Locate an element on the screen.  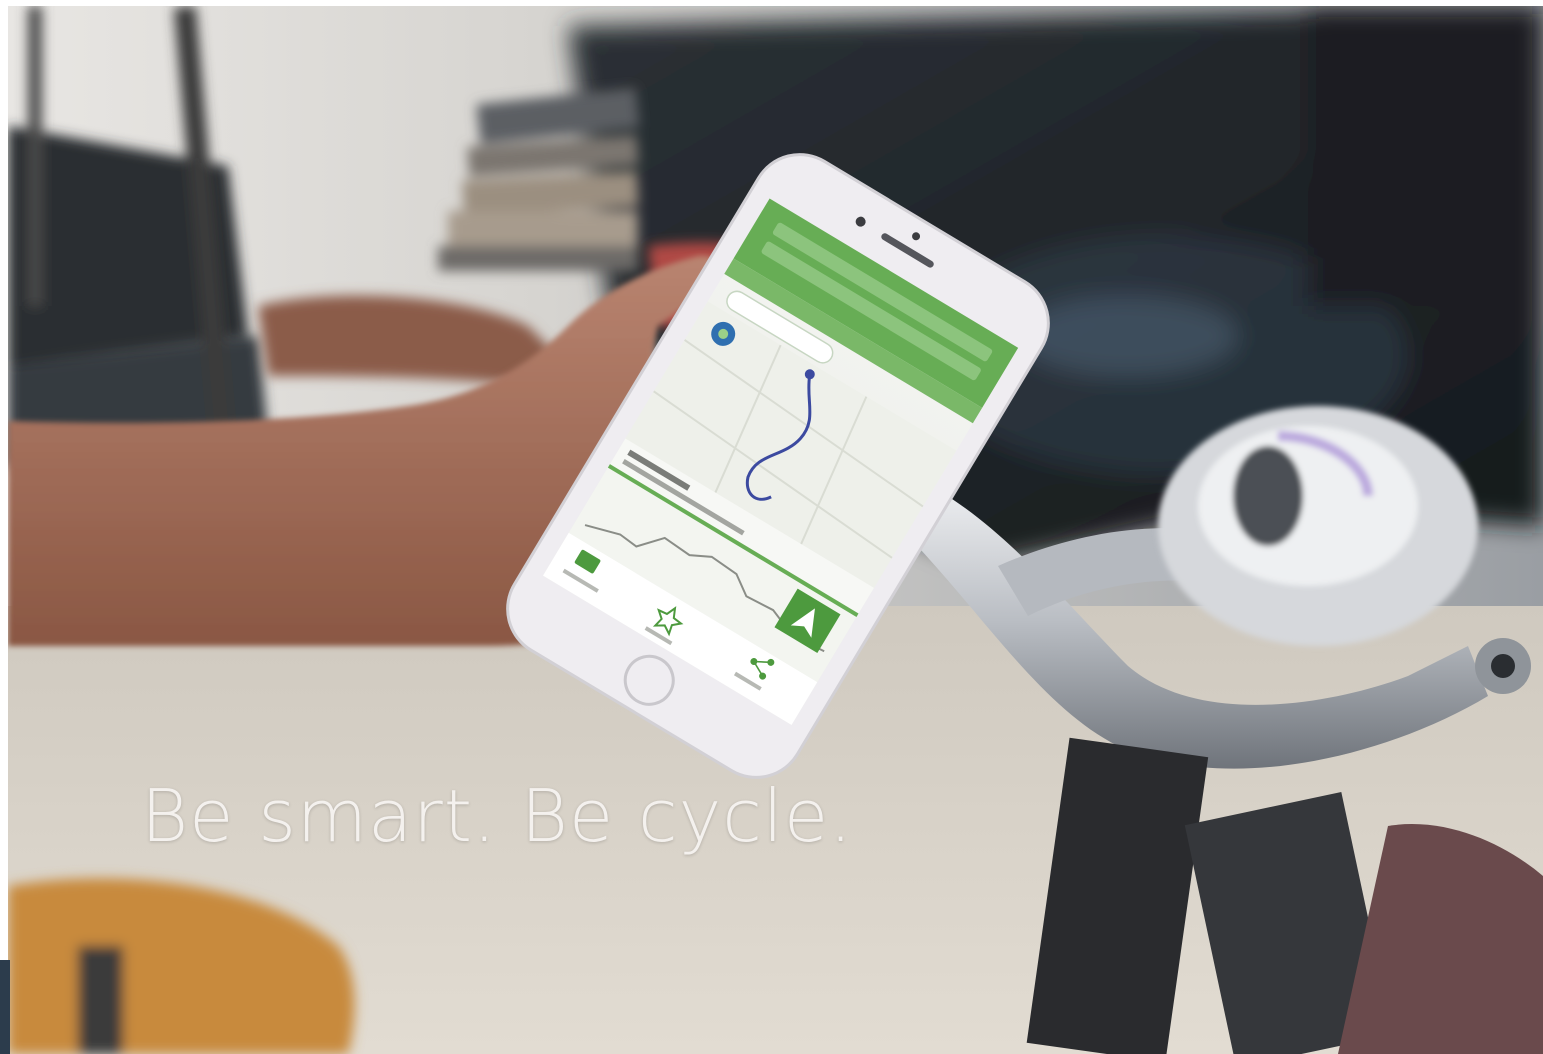
tagline-text: Be smart. Be cycle. is located at coordinates (497, 816).